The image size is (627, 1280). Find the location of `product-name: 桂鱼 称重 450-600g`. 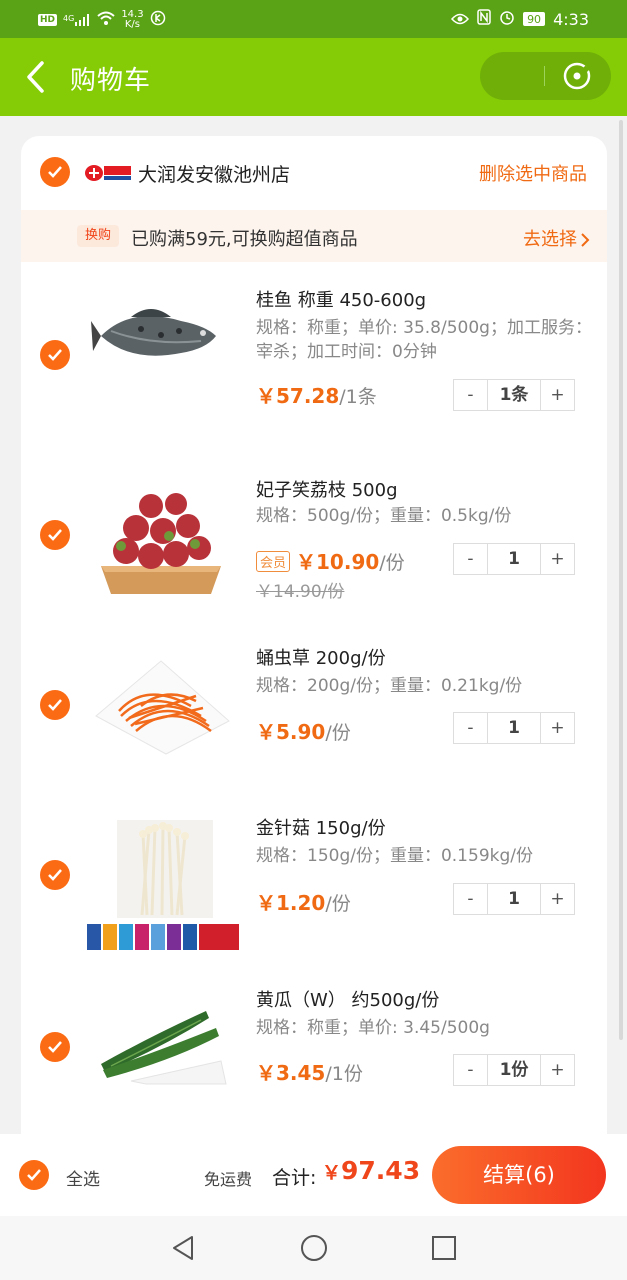

product-name: 桂鱼 称重 450-600g is located at coordinates (341, 299).